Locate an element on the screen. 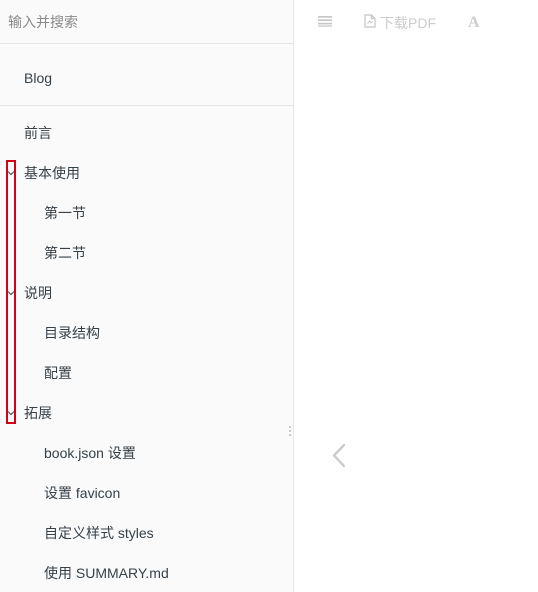  search-input is located at coordinates (146, 21).